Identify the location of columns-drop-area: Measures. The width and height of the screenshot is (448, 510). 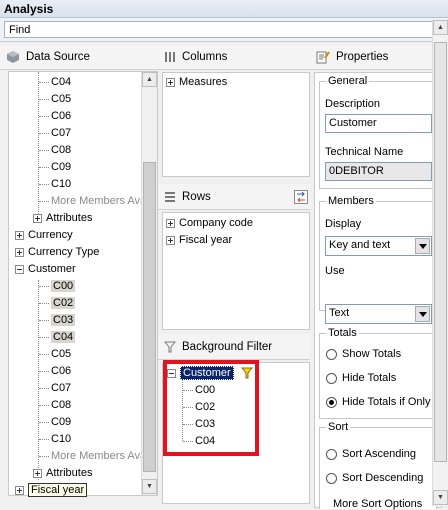
(236, 124).